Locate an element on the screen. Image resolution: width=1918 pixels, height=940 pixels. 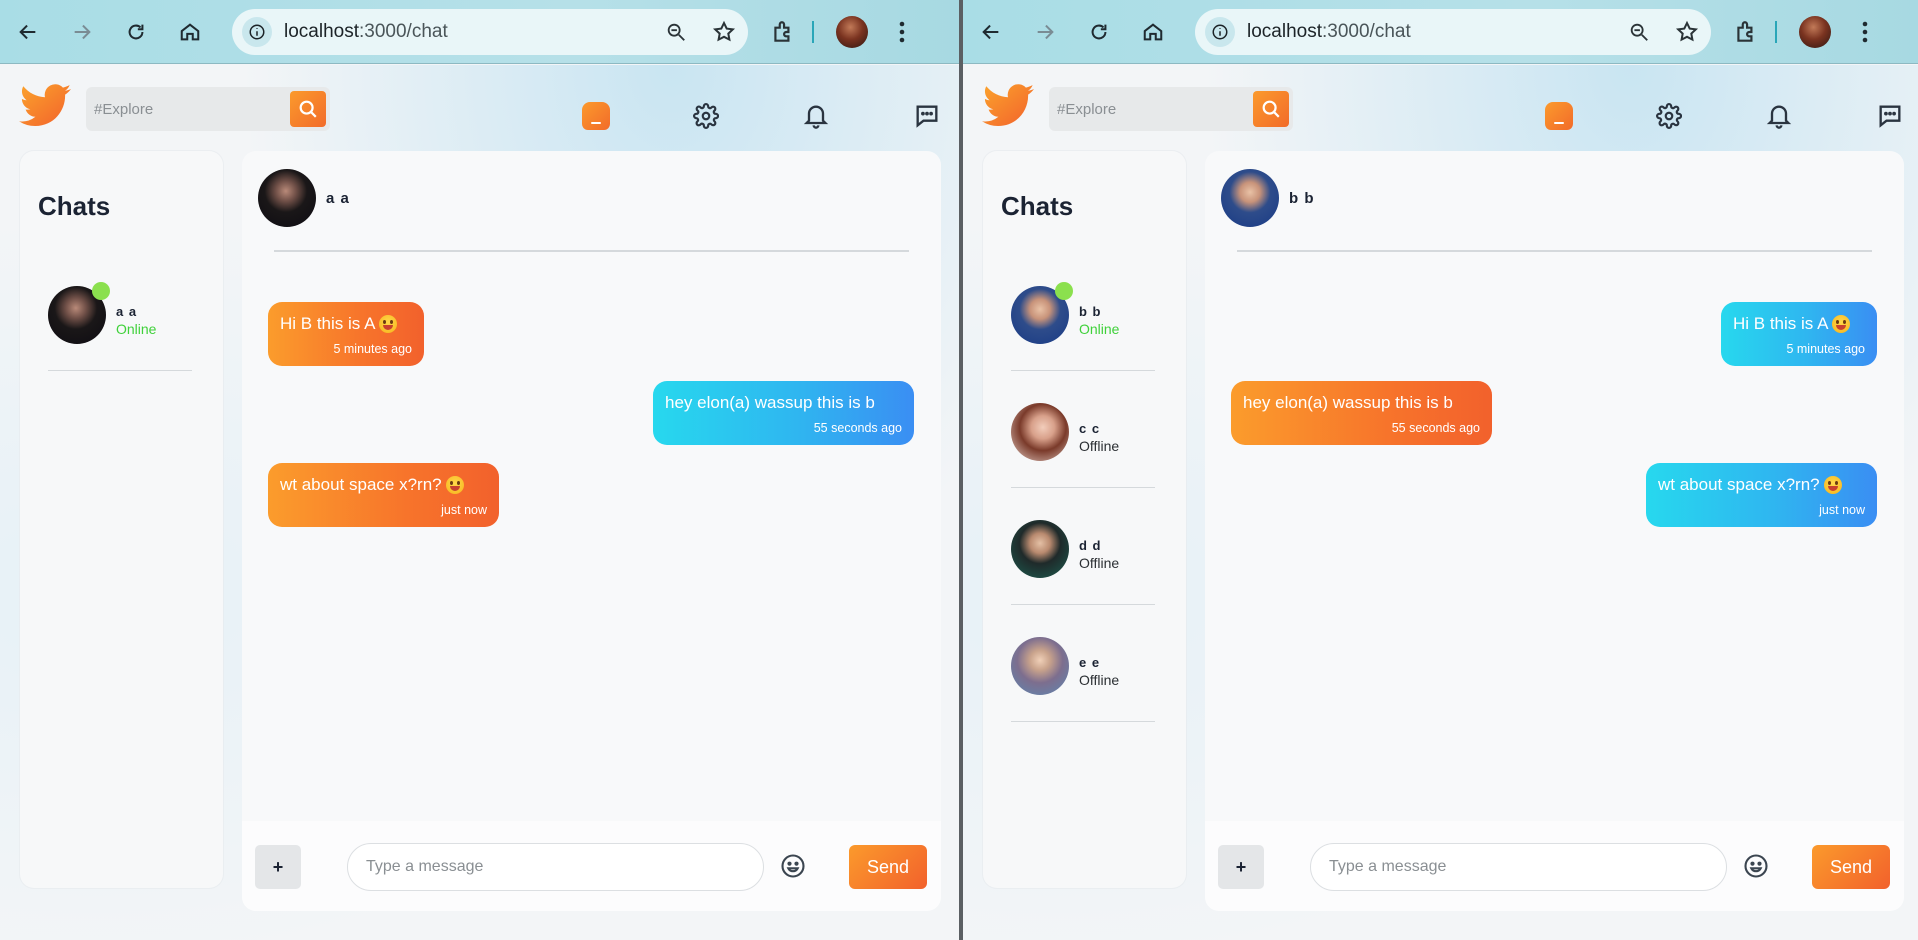
contact-item-b: b b Online is located at coordinates (1083, 312).